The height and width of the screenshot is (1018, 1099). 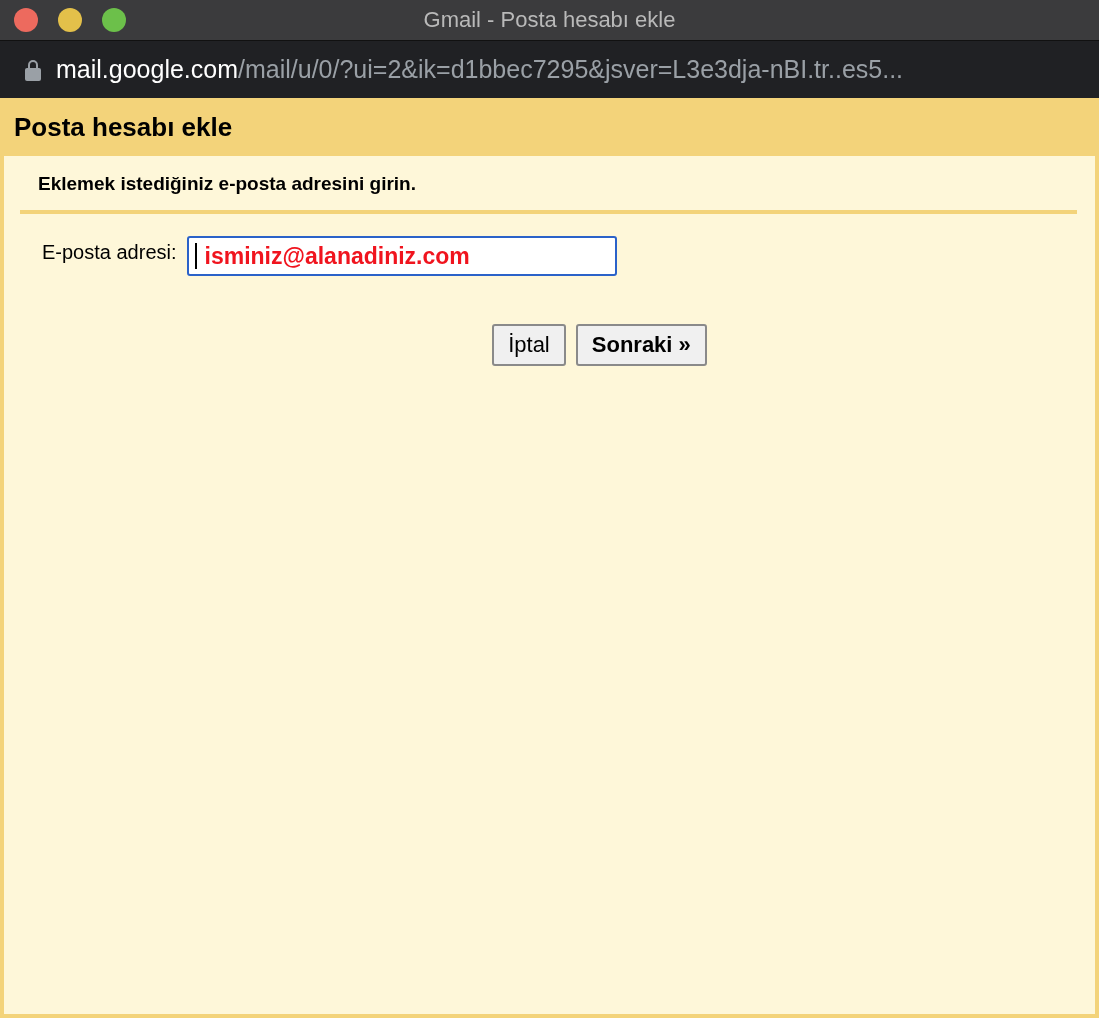 What do you see at coordinates (109, 252) in the screenshot?
I see `email-label: E-posta adresi:` at bounding box center [109, 252].